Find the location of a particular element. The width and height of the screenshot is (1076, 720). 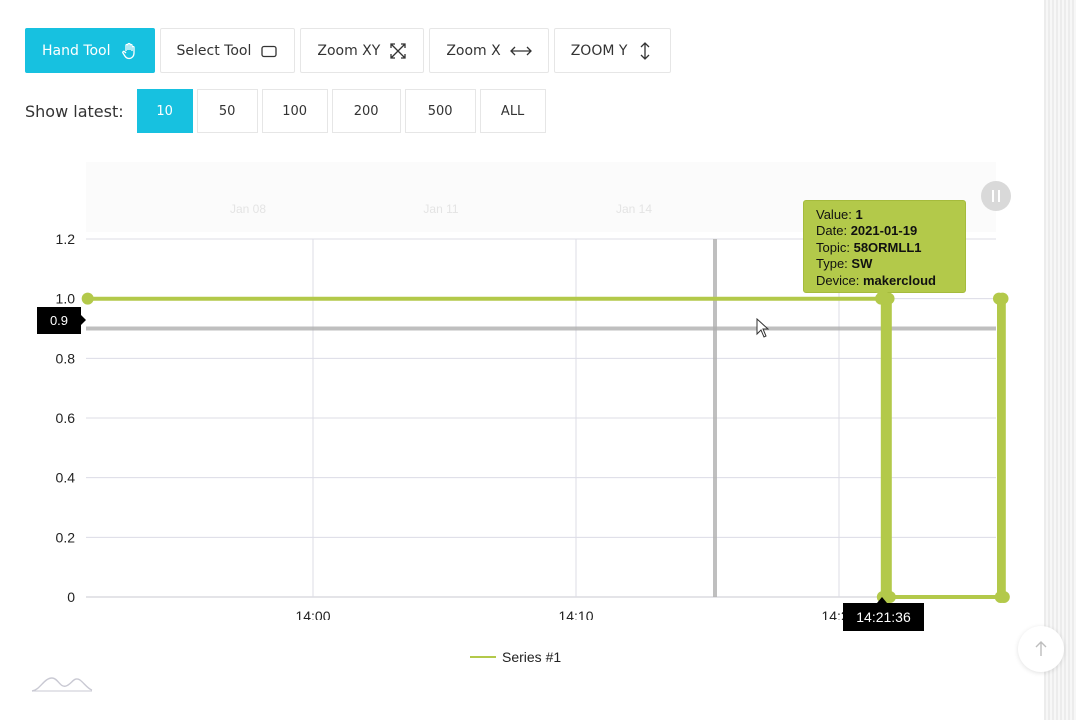

x-tick-label: 14:00 is located at coordinates (312, 614).